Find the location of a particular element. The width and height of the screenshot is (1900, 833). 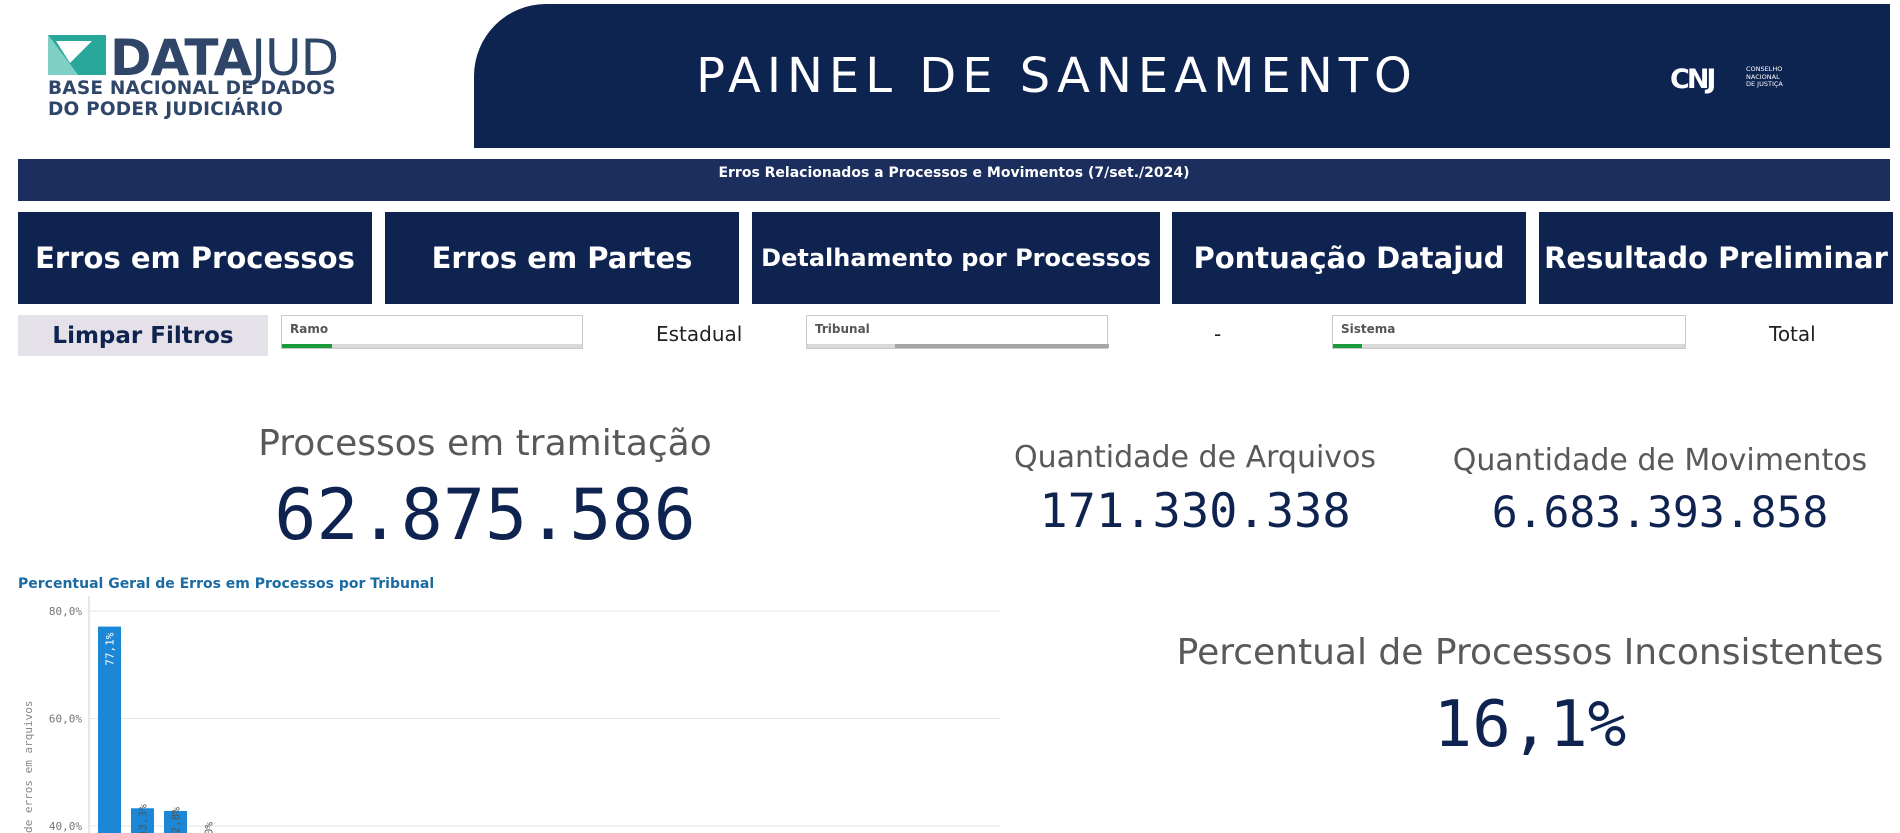

nav-erros-partes-button: Erros em Partes is located at coordinates (562, 258).